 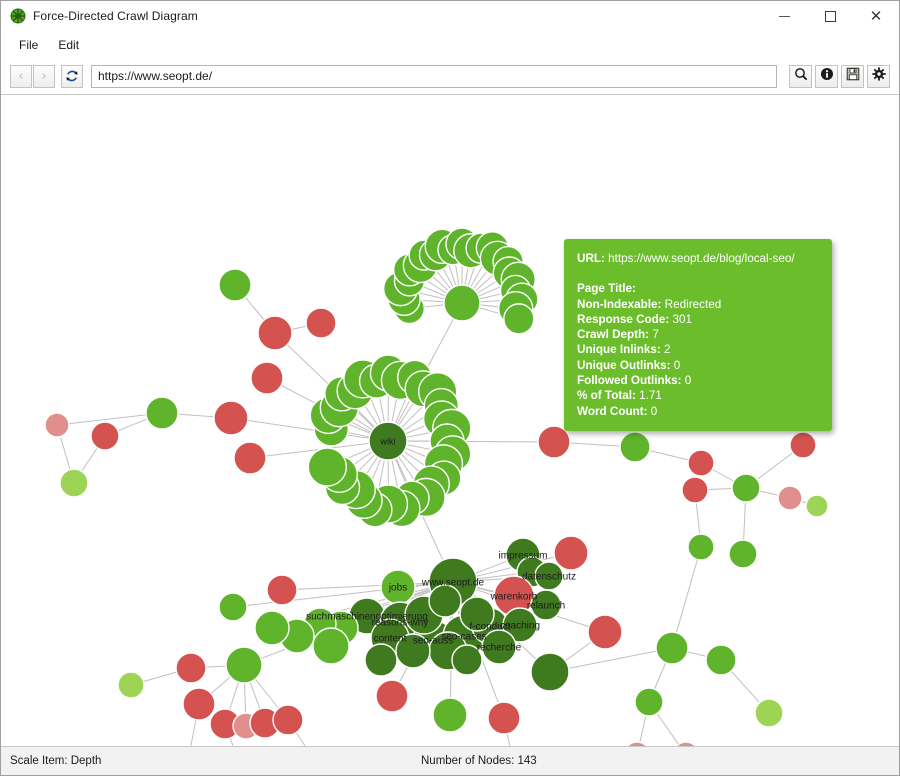 I want to click on refresh-button, so click(x=72, y=76).